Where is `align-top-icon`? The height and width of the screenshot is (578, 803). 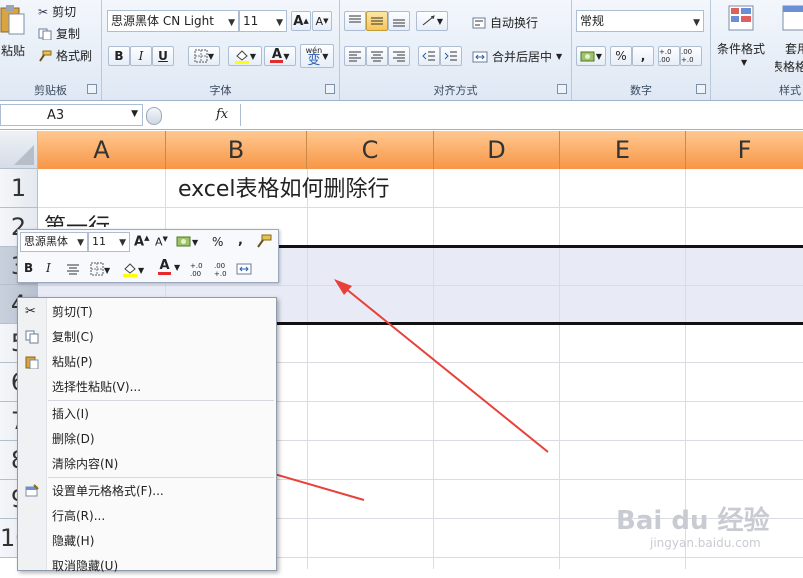
align-top-icon is located at coordinates (355, 19).